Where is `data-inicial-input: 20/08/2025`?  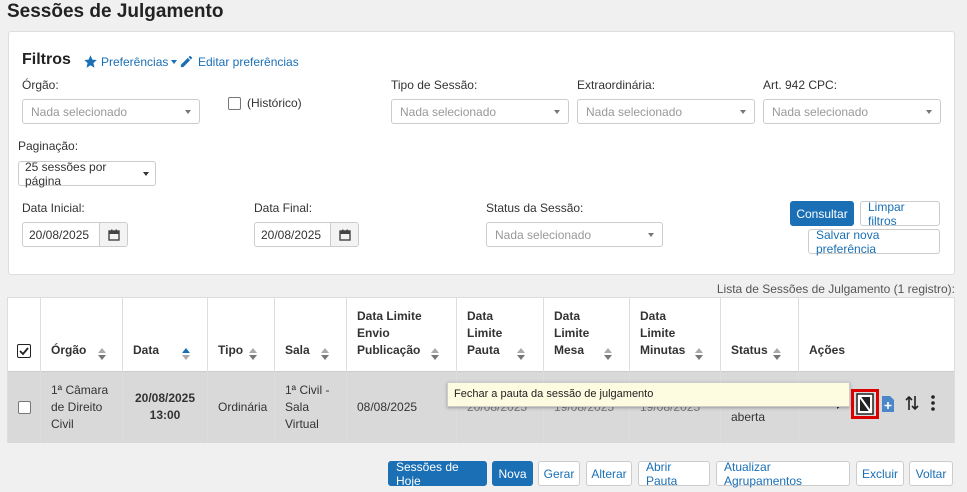
data-inicial-input: 20/08/2025 is located at coordinates (75, 234).